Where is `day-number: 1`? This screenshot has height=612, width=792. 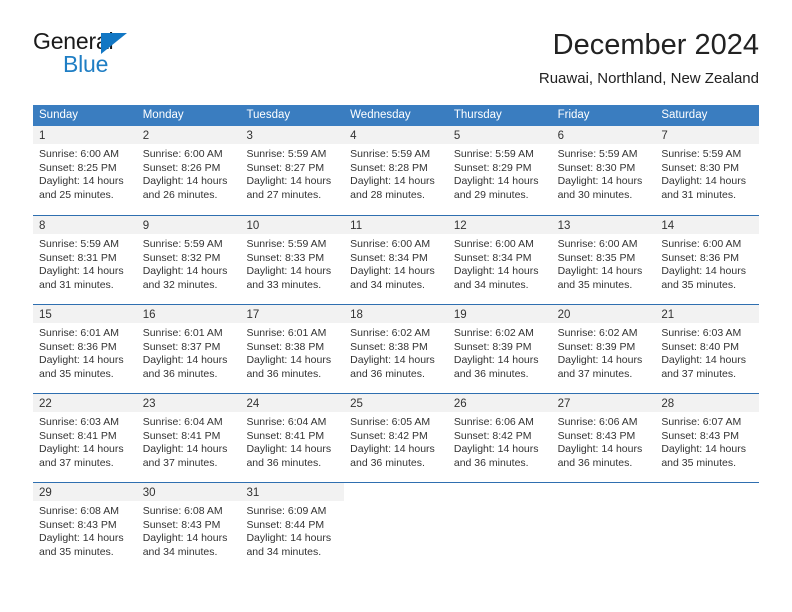
day-number: 1 is located at coordinates (42, 136).